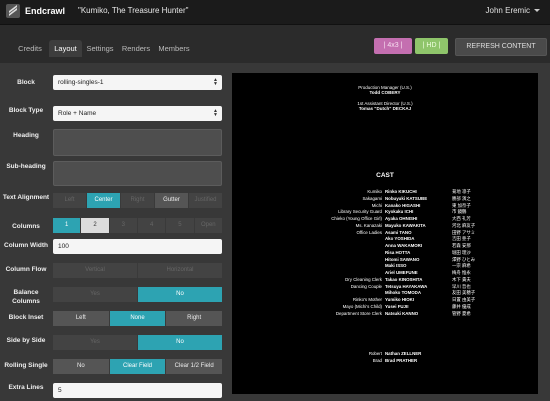  I want to click on cast-name: Tetsuya HAYAKAWA, so click(406, 286).